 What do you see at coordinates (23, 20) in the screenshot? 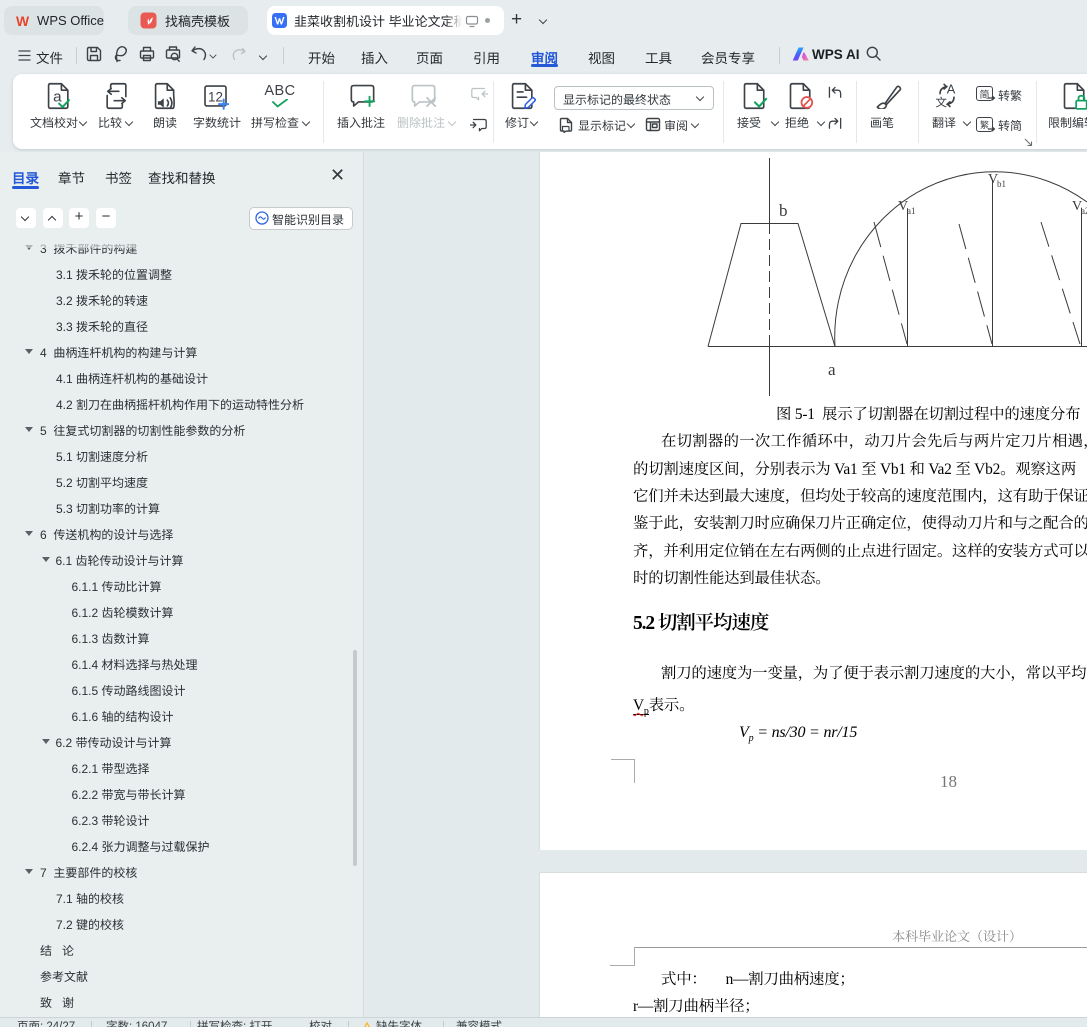
I see `svg-text: W` at bounding box center [23, 20].